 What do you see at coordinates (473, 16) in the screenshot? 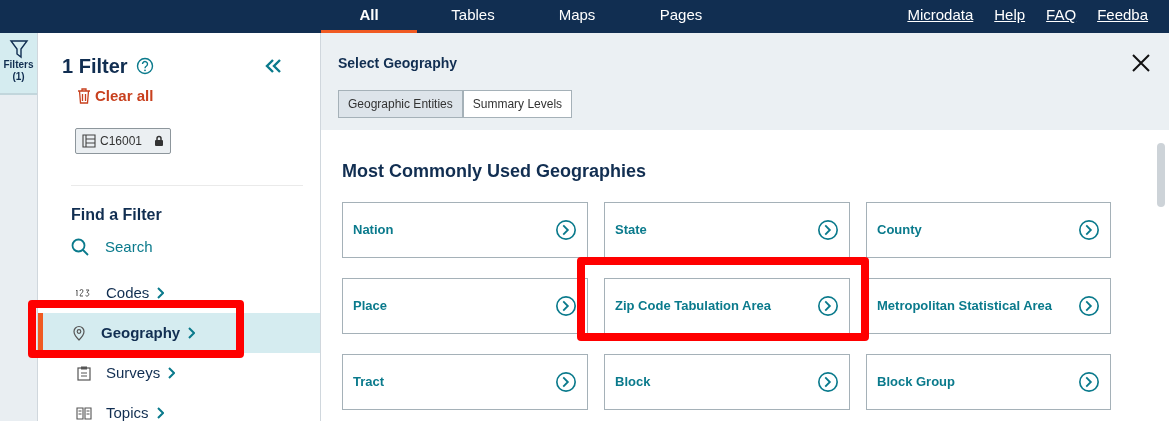
I see `nav-tab: Tables` at bounding box center [473, 16].